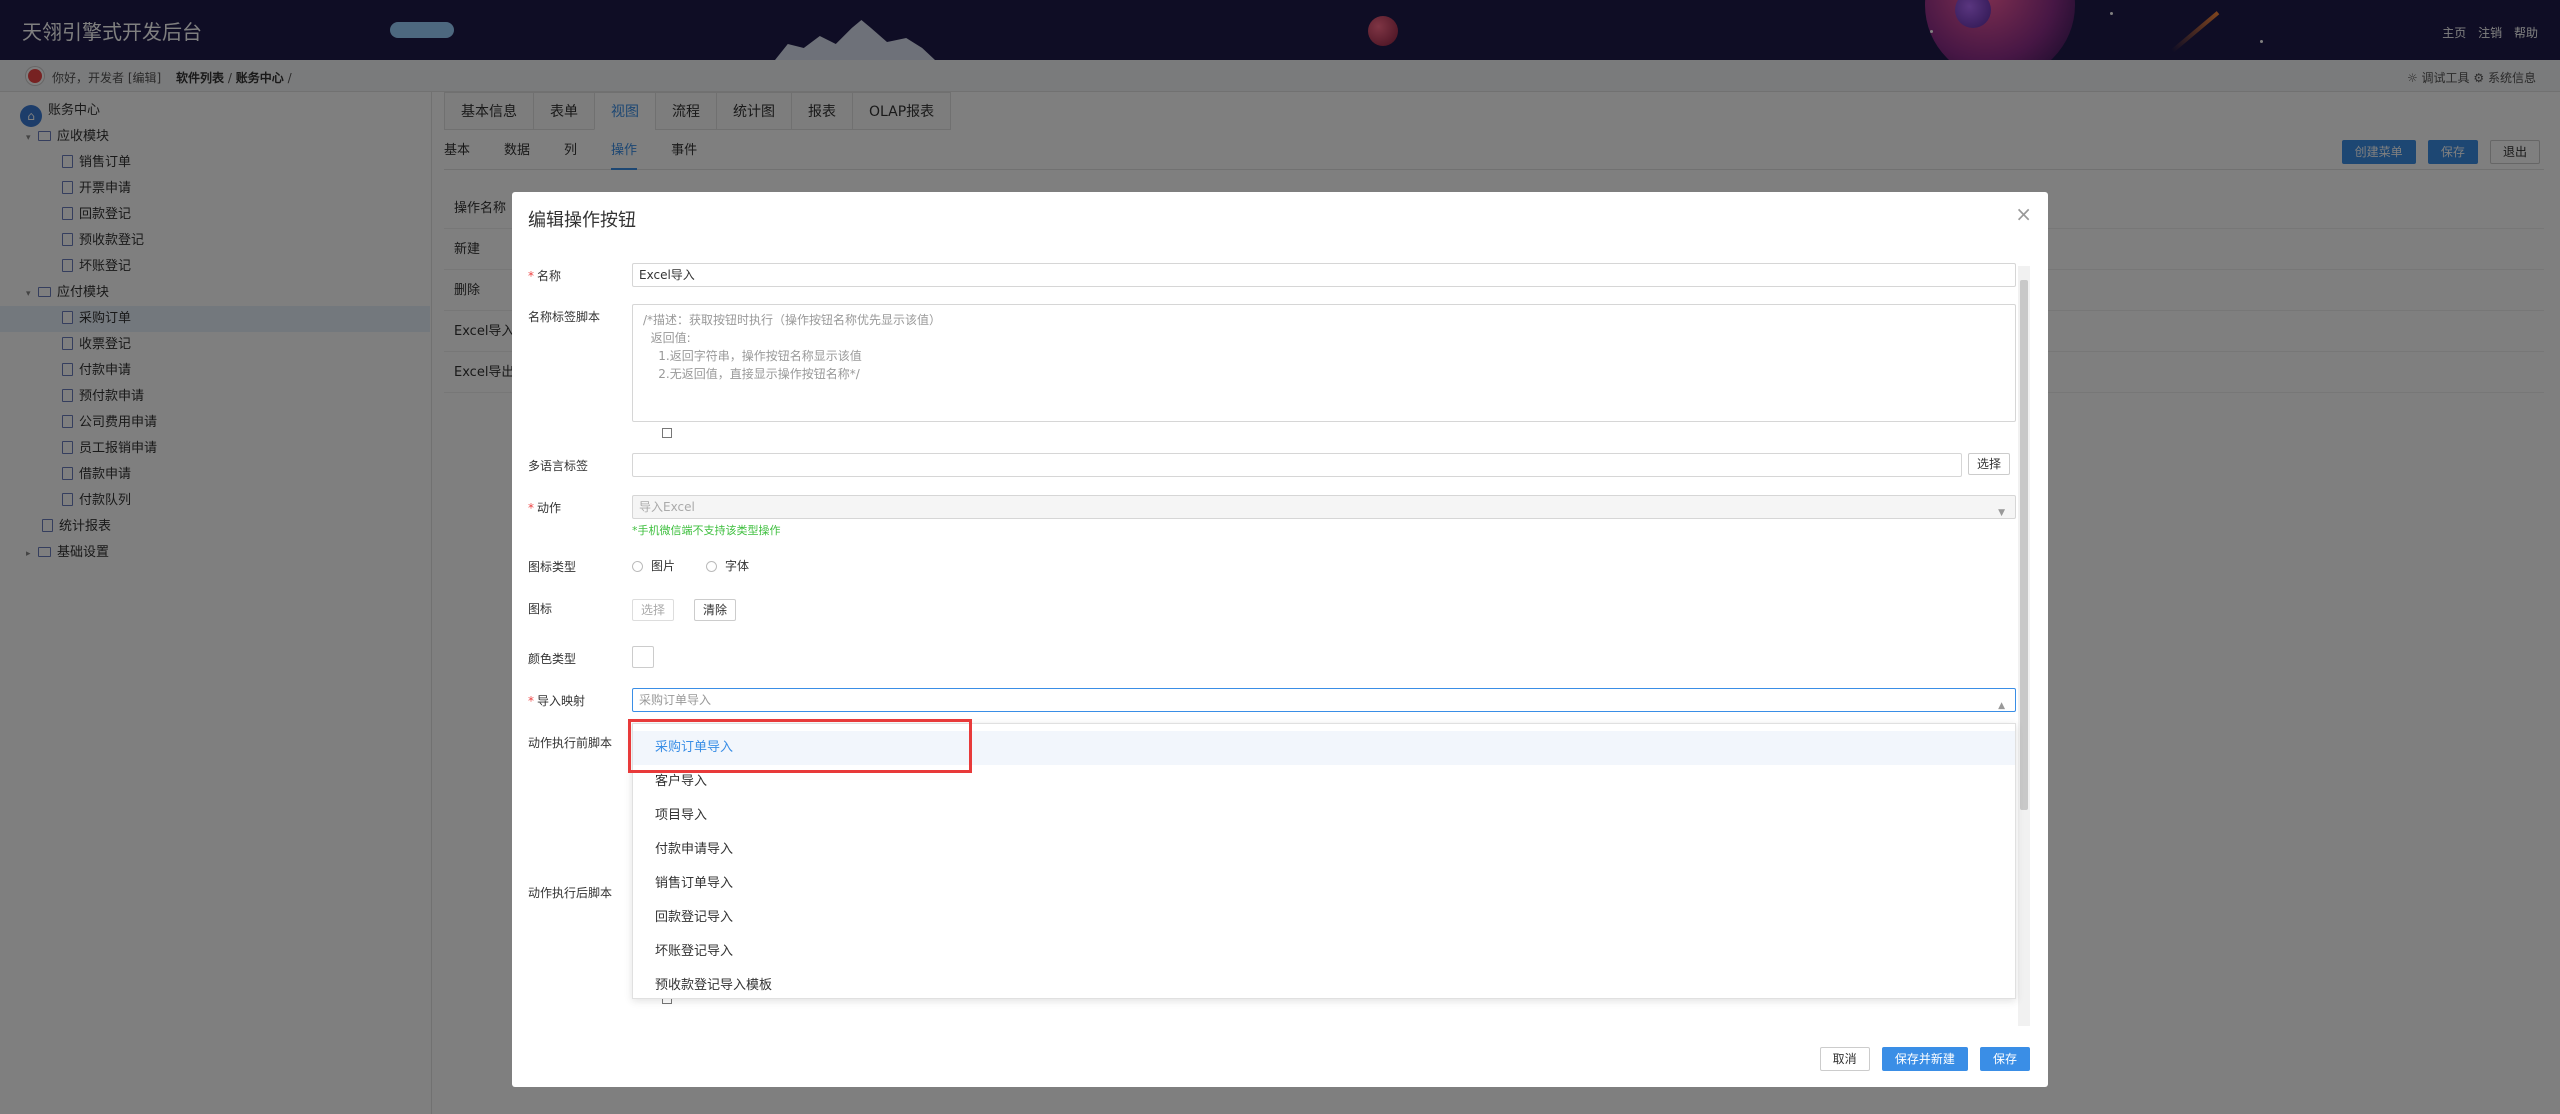  I want to click on dropdown-option: 回款登记导入, so click(1324, 918).